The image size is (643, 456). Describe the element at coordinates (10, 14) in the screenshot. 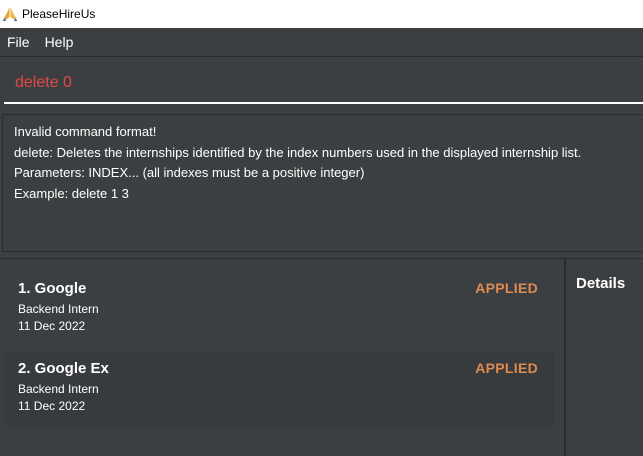

I see `praying-hands-icon` at that location.